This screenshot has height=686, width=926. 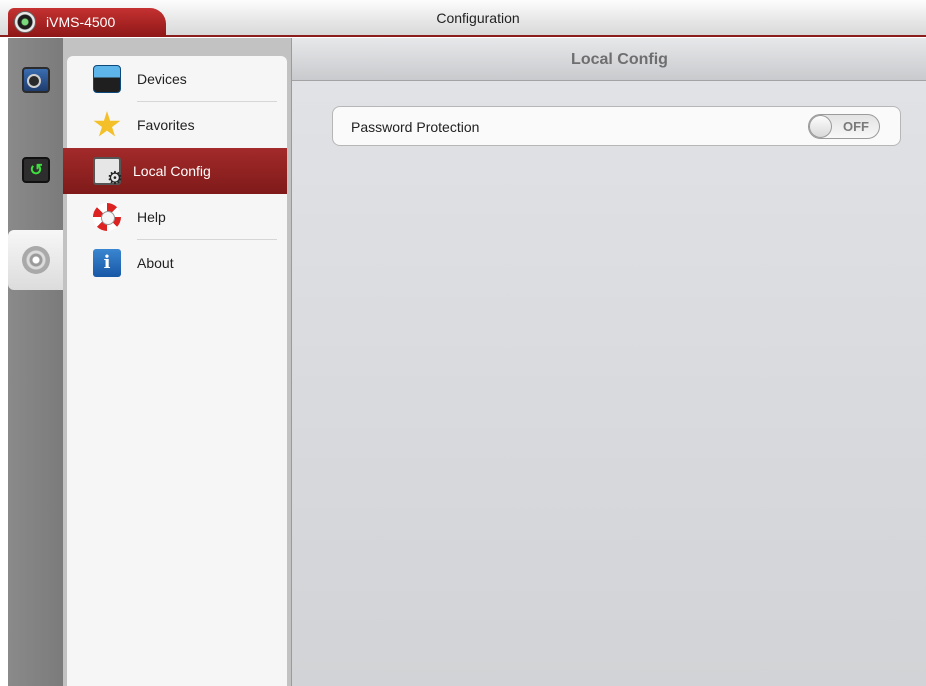 What do you see at coordinates (478, 18) in the screenshot?
I see `screen-title: Configuration` at bounding box center [478, 18].